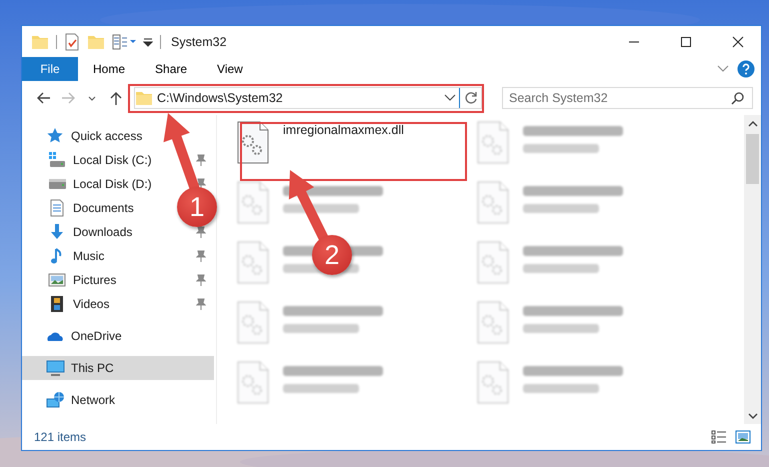 The height and width of the screenshot is (467, 769). What do you see at coordinates (55, 368) in the screenshot?
I see `monitor-icon` at bounding box center [55, 368].